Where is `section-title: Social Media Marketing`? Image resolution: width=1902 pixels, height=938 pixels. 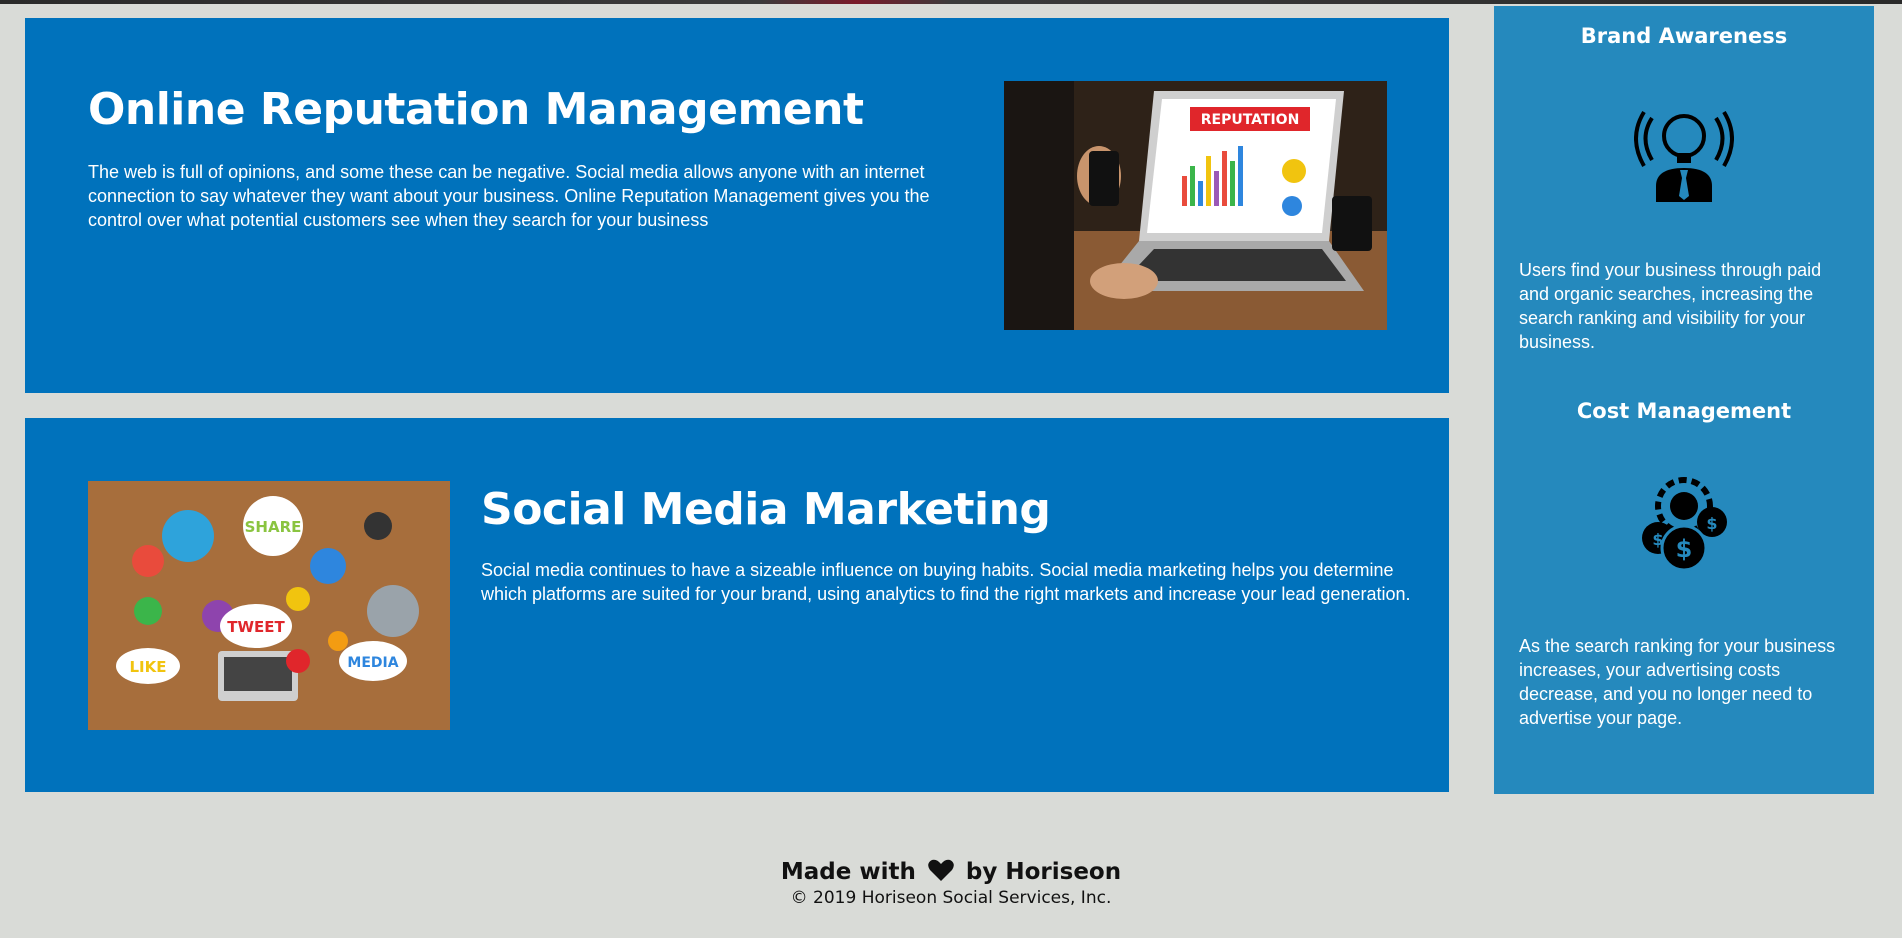 section-title: Social Media Marketing is located at coordinates (766, 509).